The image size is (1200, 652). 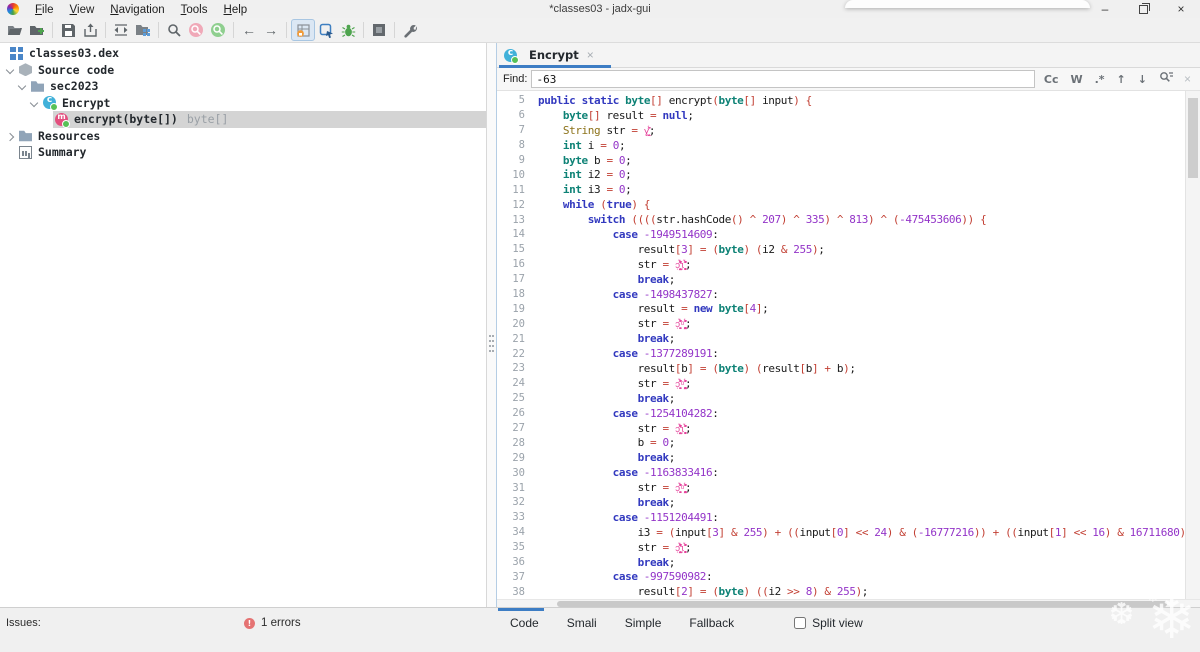 I want to click on line-number: 14, so click(x=518, y=234).